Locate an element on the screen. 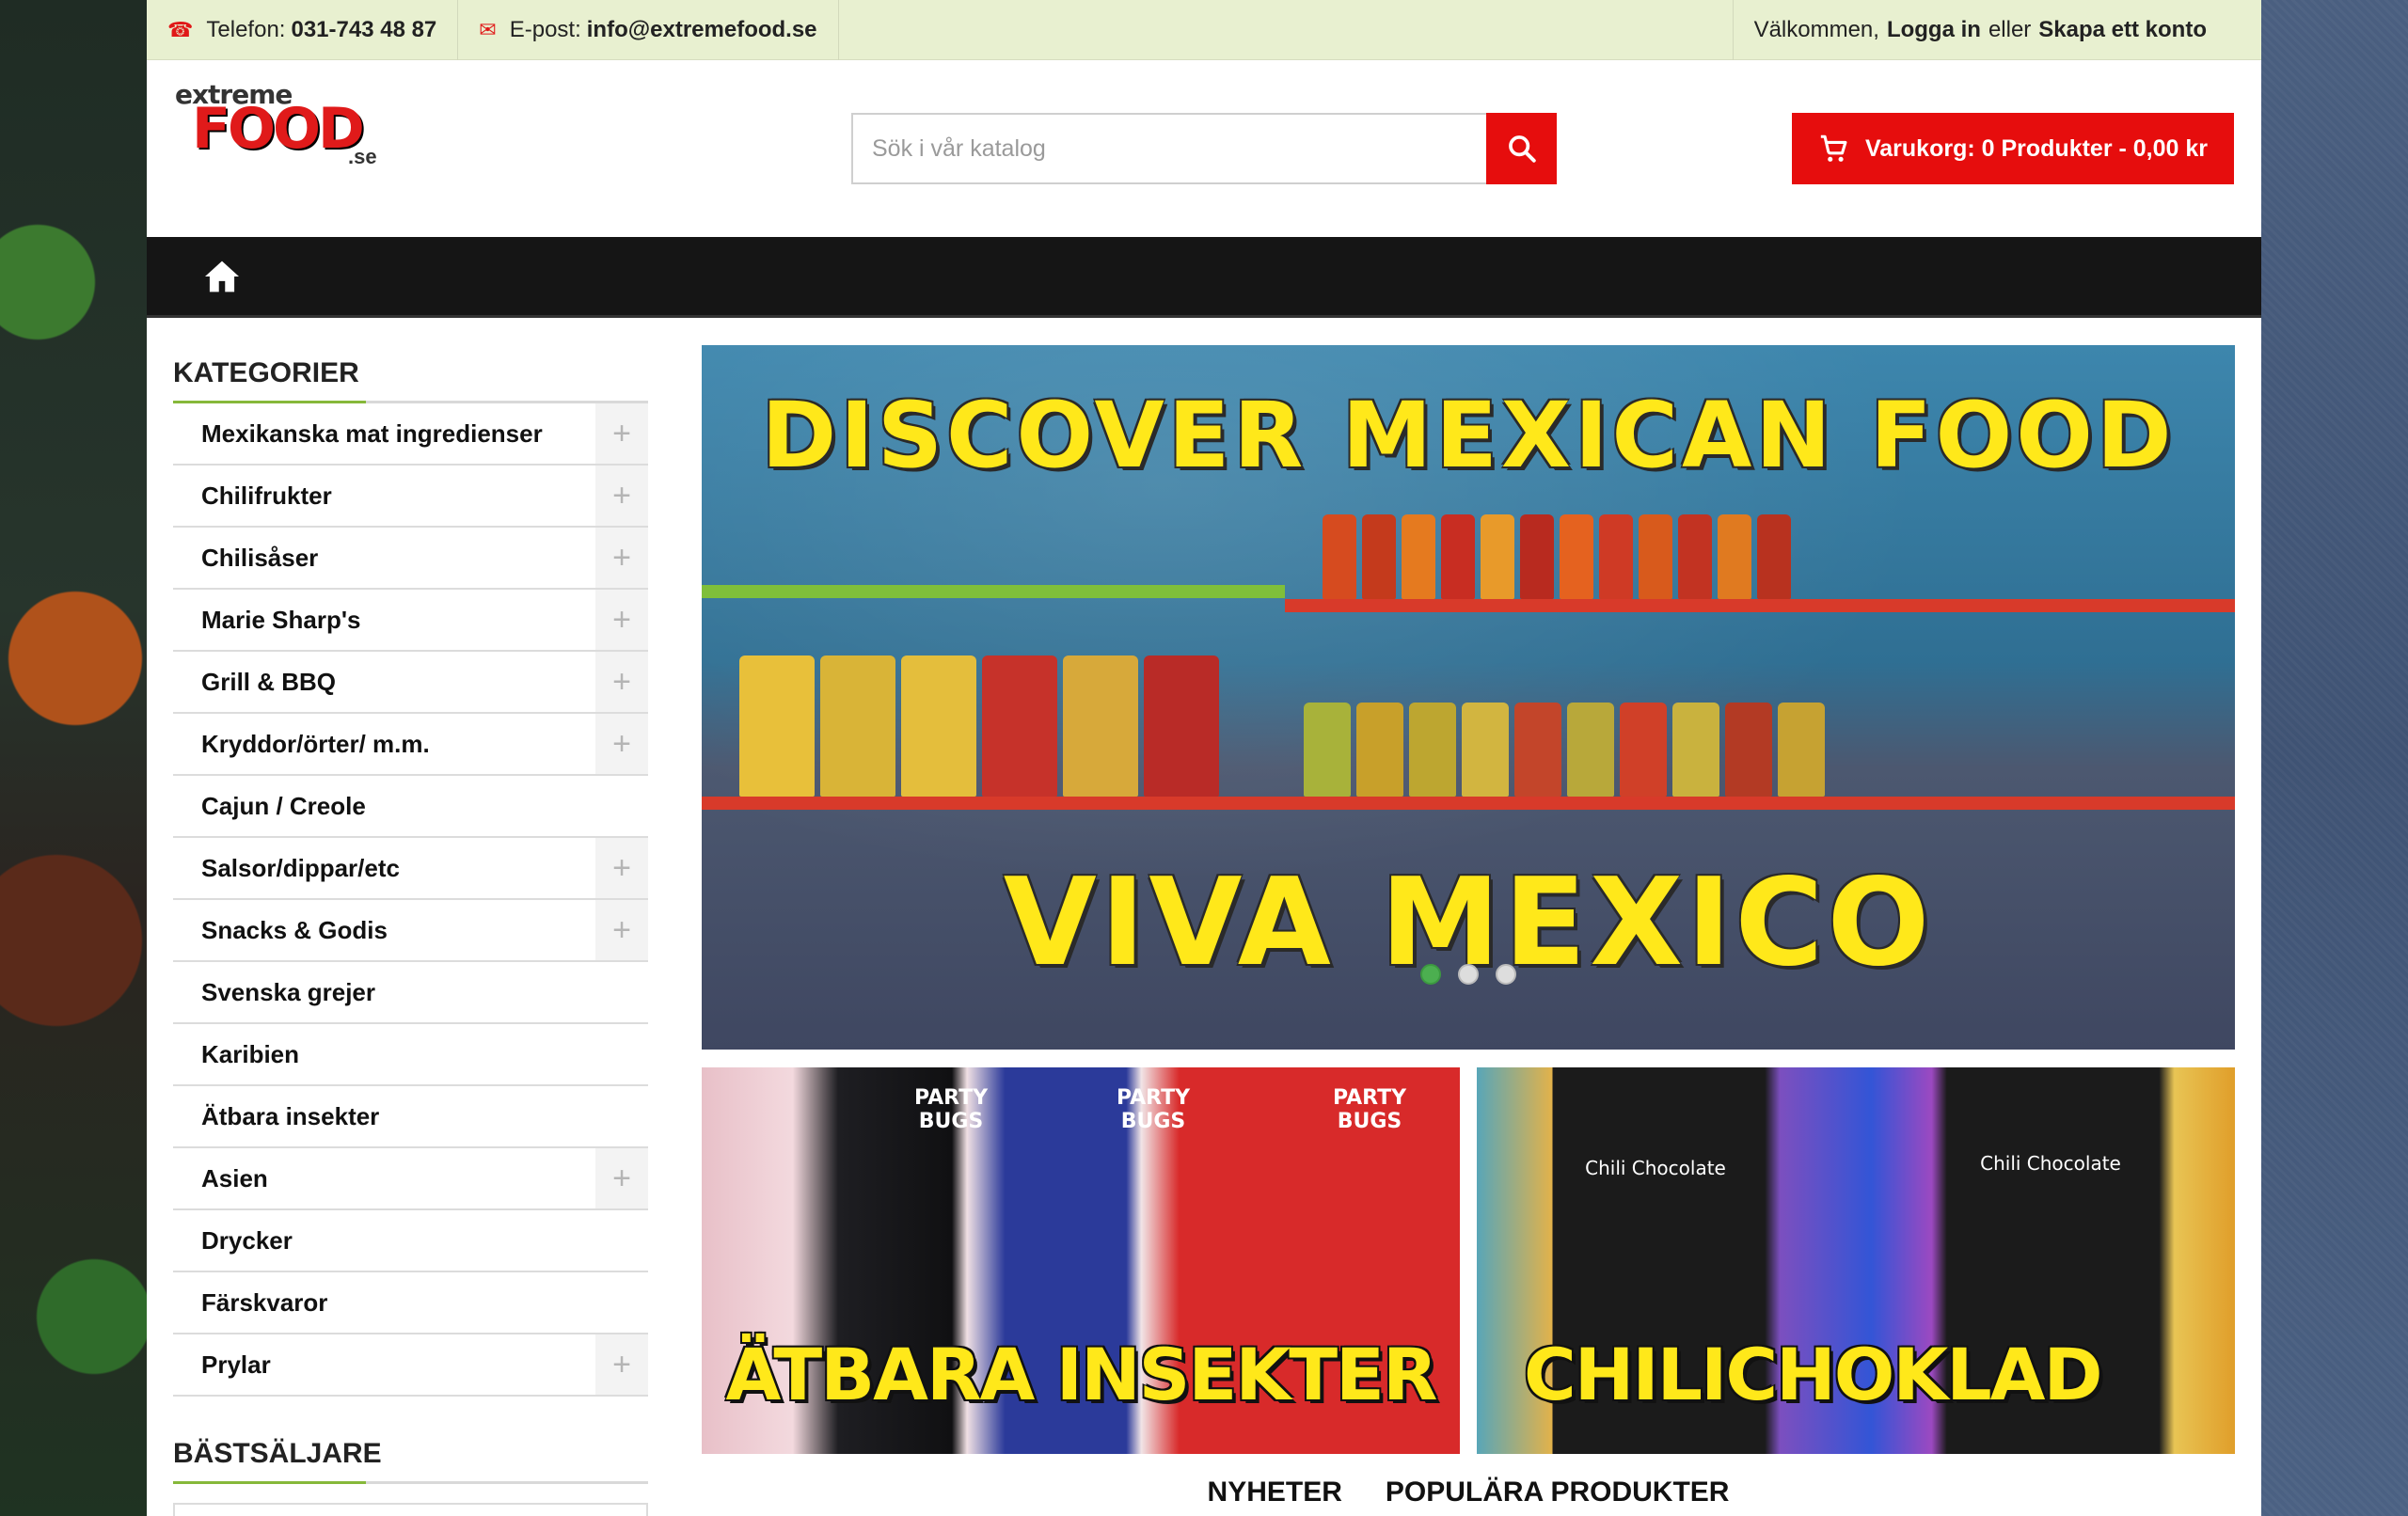  category-item: Chilifrukter + is located at coordinates (411, 497).